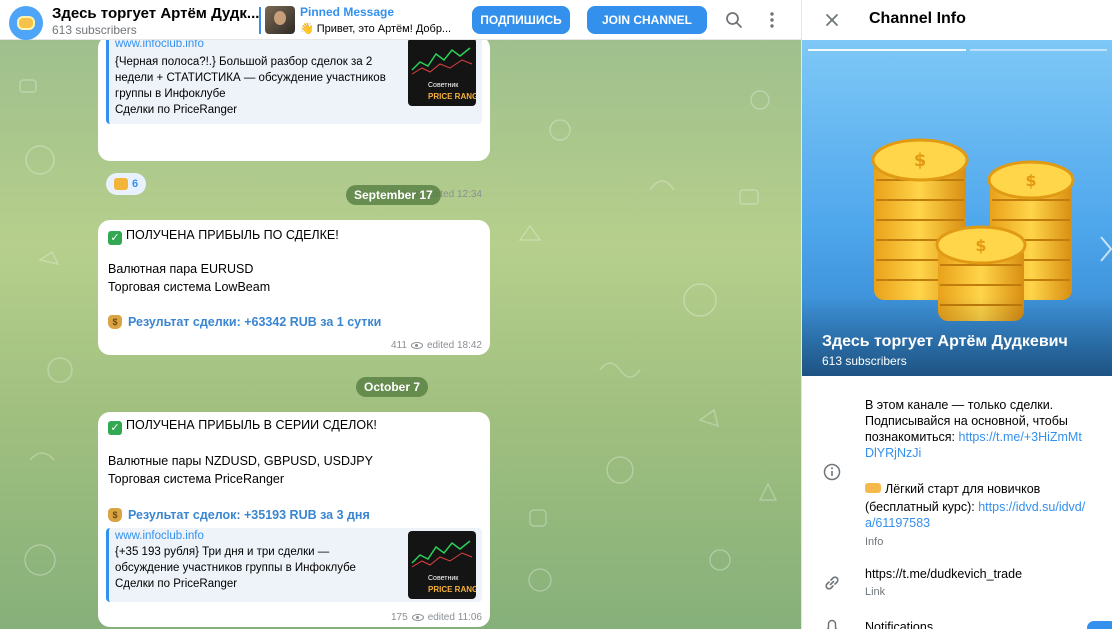  What do you see at coordinates (874, 542) in the screenshot?
I see `info-caption: Info` at bounding box center [874, 542].